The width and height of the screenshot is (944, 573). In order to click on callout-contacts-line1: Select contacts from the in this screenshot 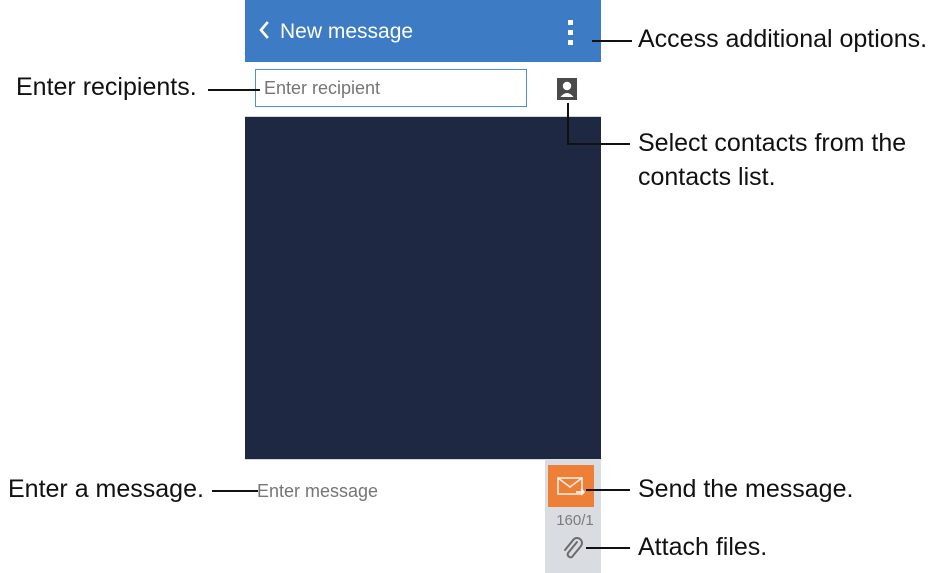, I will do `click(772, 143)`.